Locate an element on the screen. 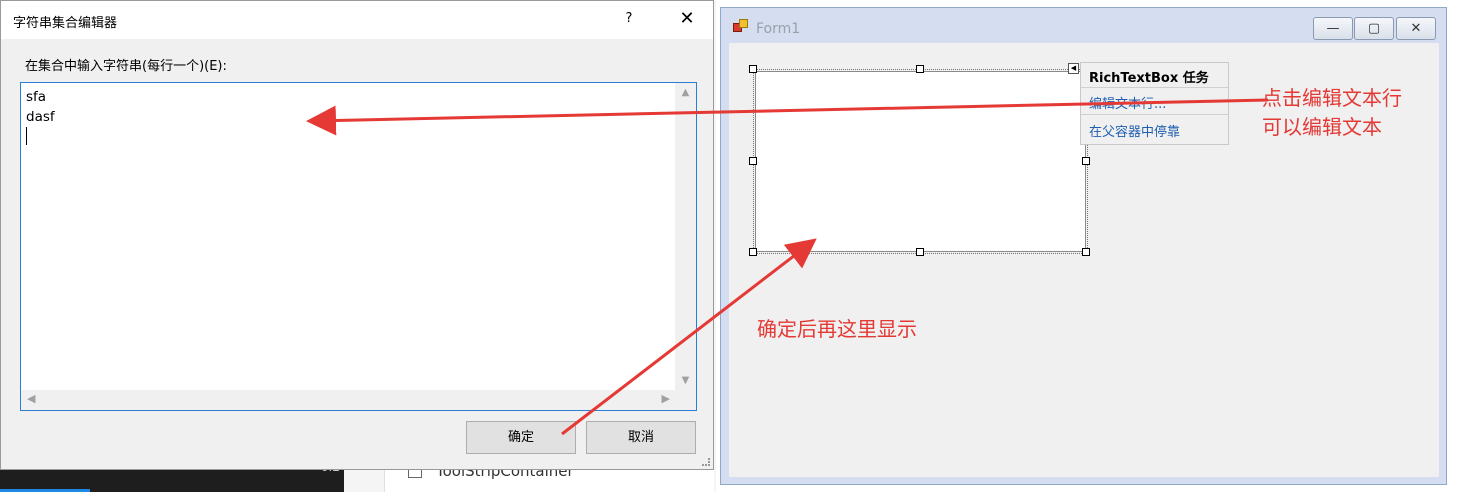  help-button: ? is located at coordinates (629, 18).